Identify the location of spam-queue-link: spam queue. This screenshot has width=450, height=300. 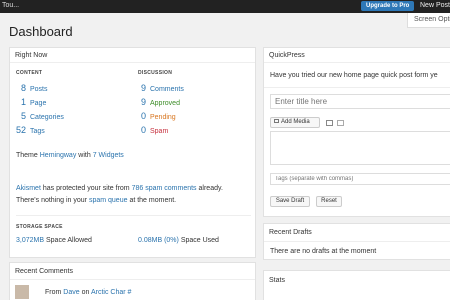
(108, 200).